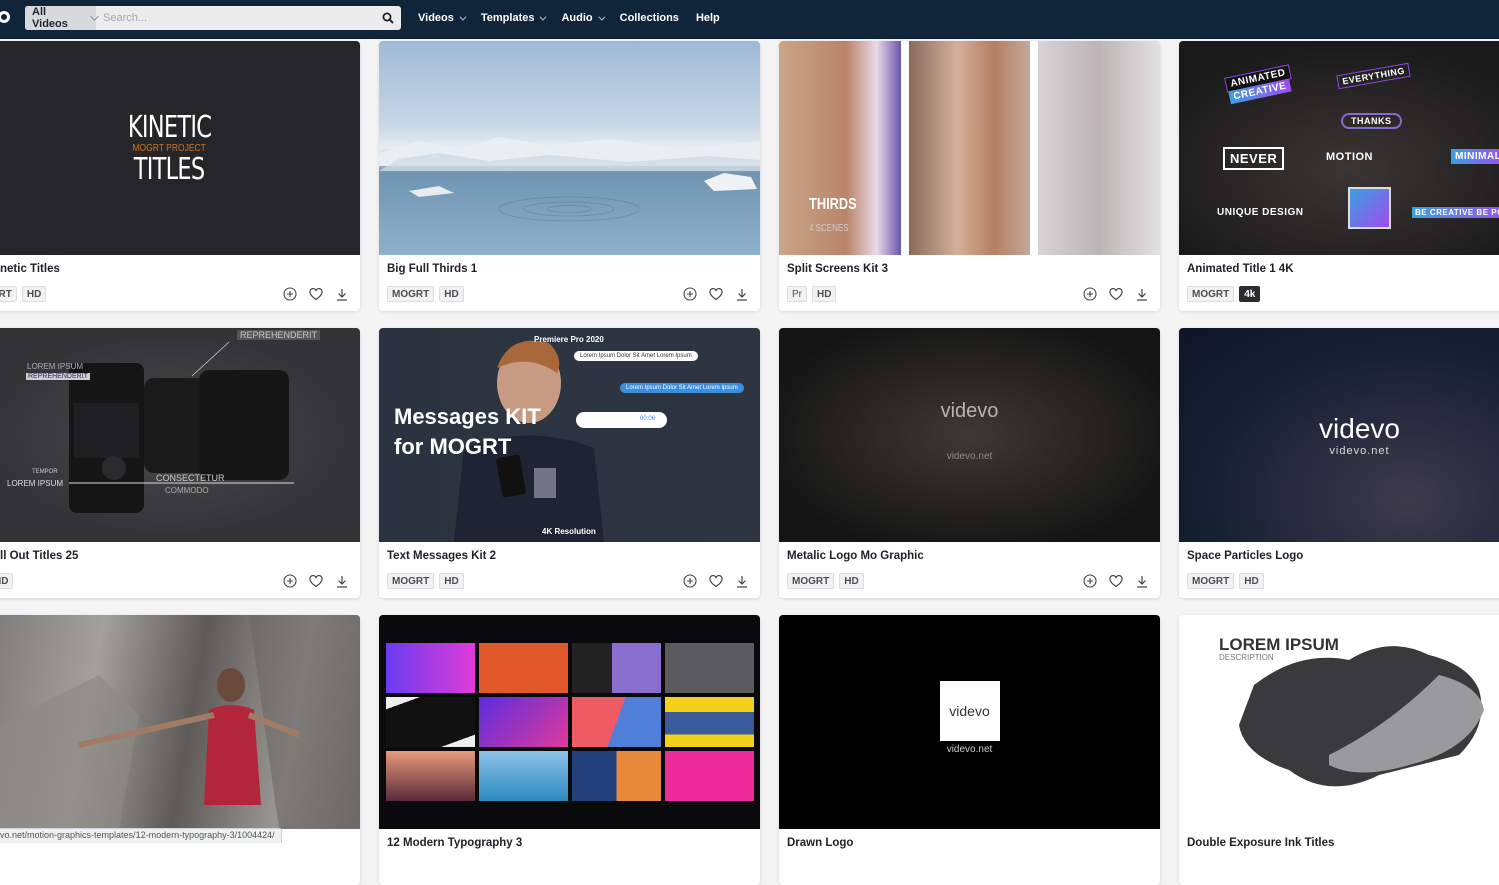 This screenshot has width=1499, height=885. I want to click on card-title: Drawn Logo, so click(820, 843).